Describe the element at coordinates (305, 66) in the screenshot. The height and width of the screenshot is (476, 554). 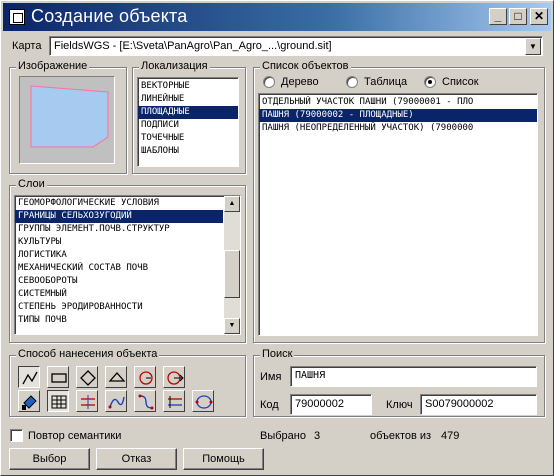
I see `object-list-group-title: Список объектов` at that location.